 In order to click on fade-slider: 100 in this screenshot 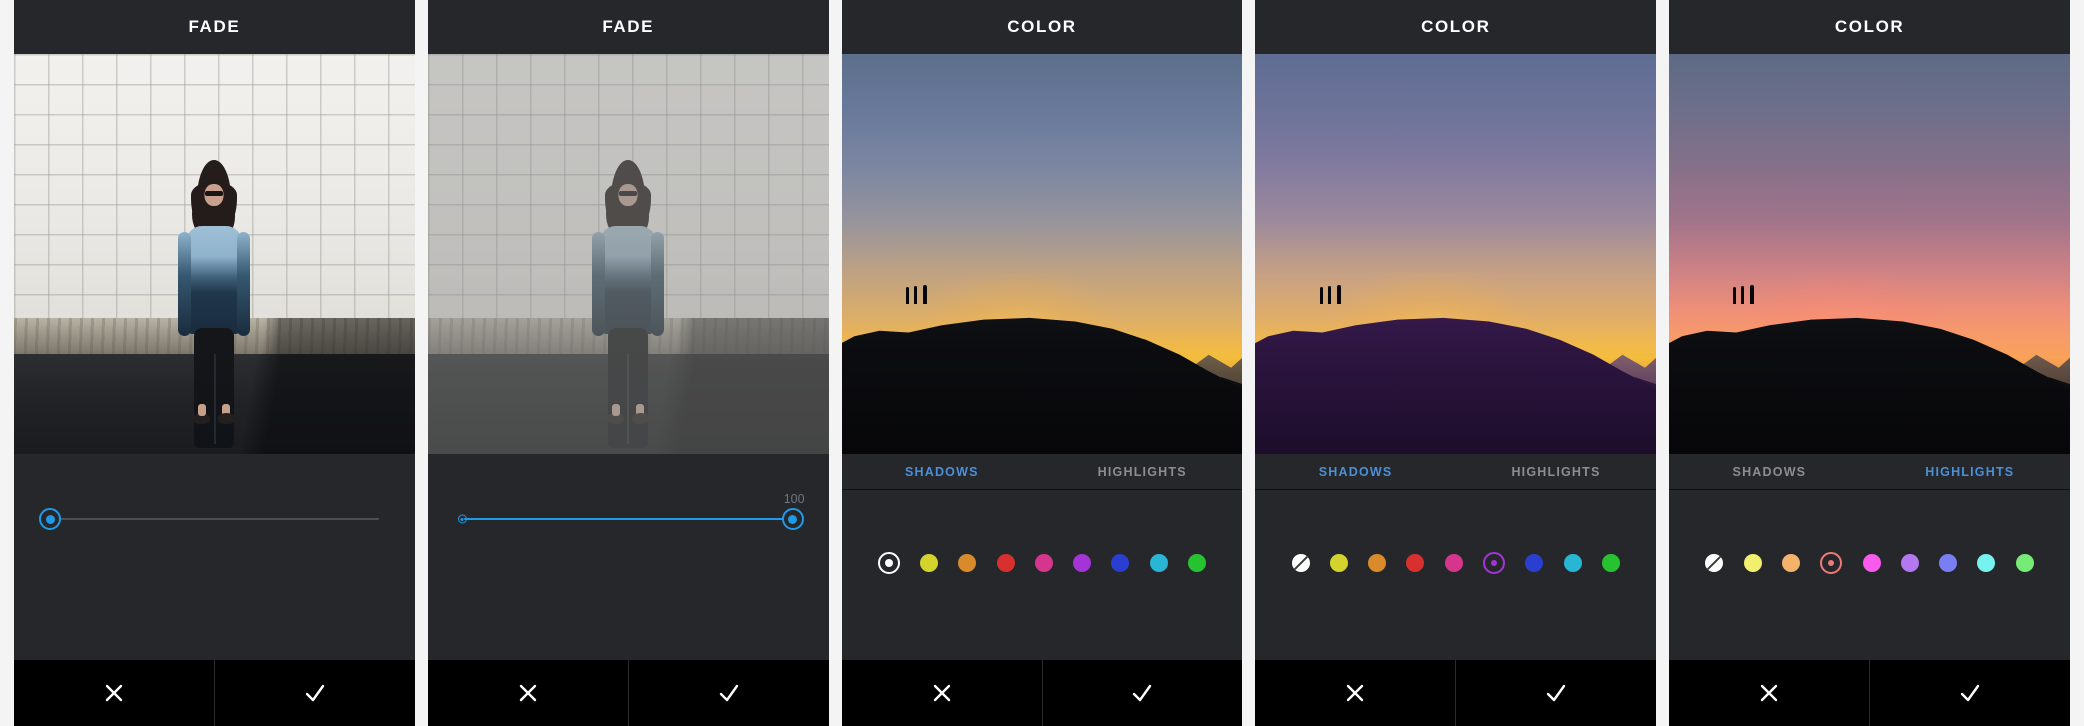, I will do `click(631, 511)`.